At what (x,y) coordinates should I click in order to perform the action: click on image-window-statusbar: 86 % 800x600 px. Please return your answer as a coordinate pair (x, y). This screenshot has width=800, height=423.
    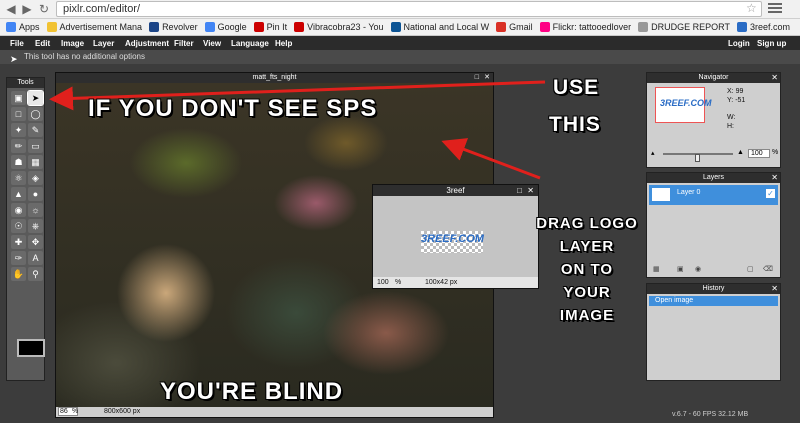
    Looking at the image, I should click on (274, 412).